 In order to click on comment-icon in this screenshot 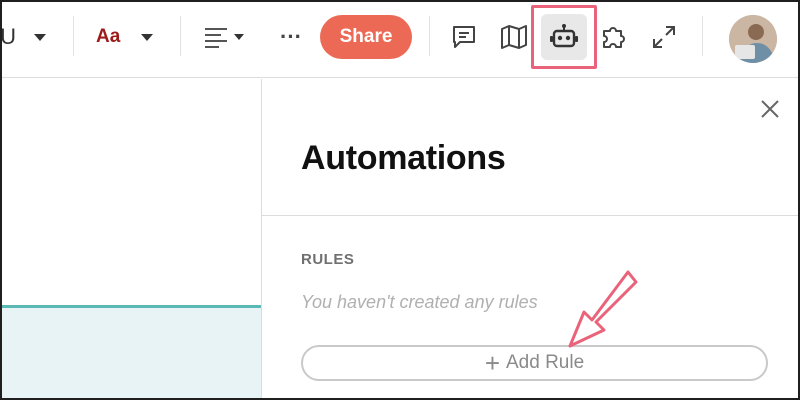, I will do `click(464, 37)`.